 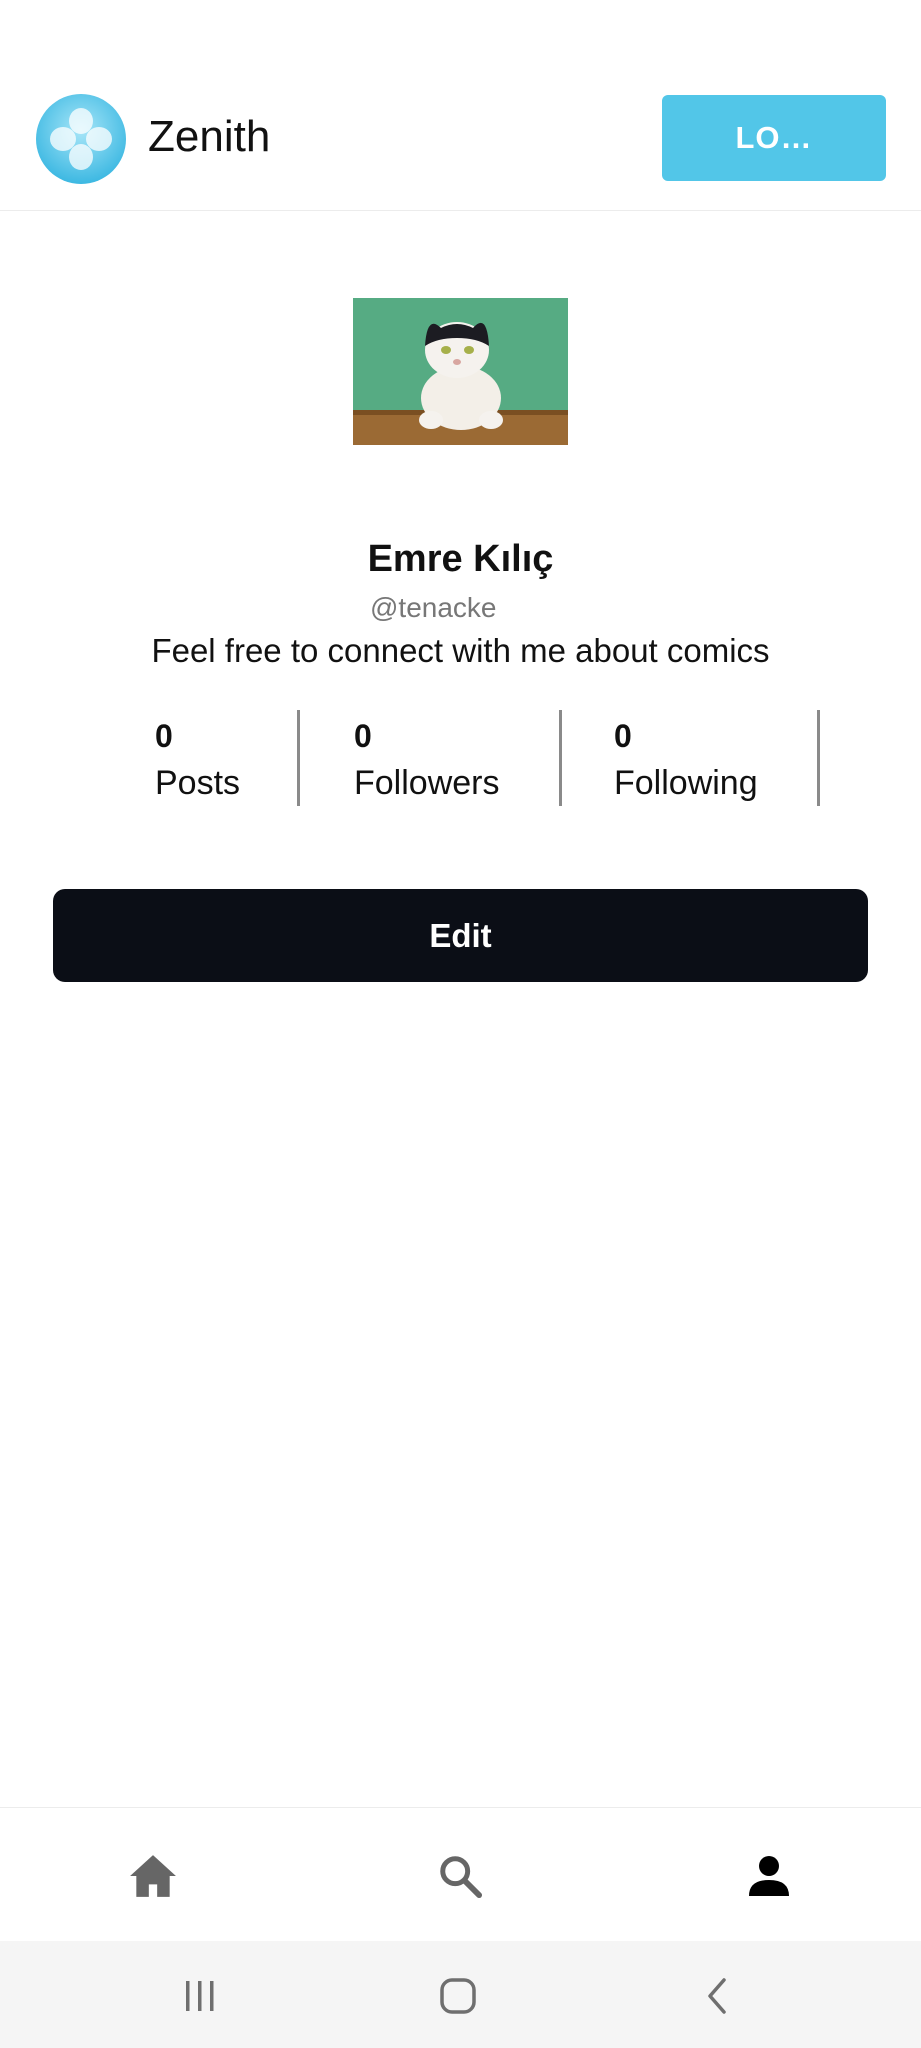 What do you see at coordinates (460, 371) in the screenshot?
I see `profile-photo` at bounding box center [460, 371].